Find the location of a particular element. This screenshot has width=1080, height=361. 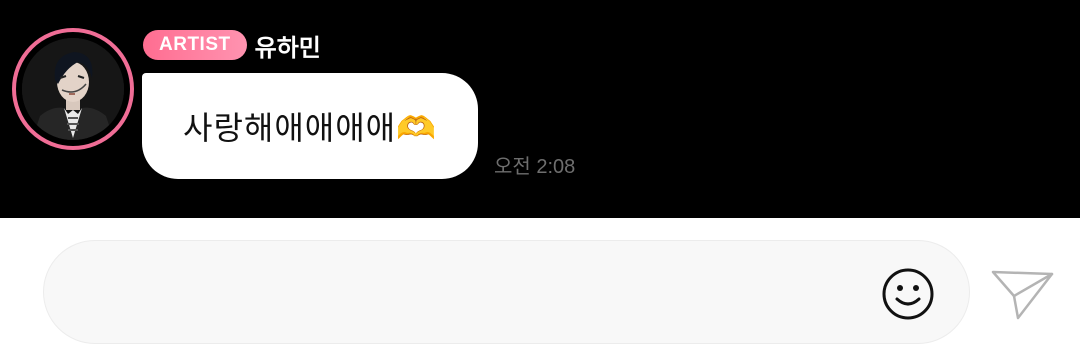

message-bubble: 사랑해애애애애🫶 is located at coordinates (310, 126).